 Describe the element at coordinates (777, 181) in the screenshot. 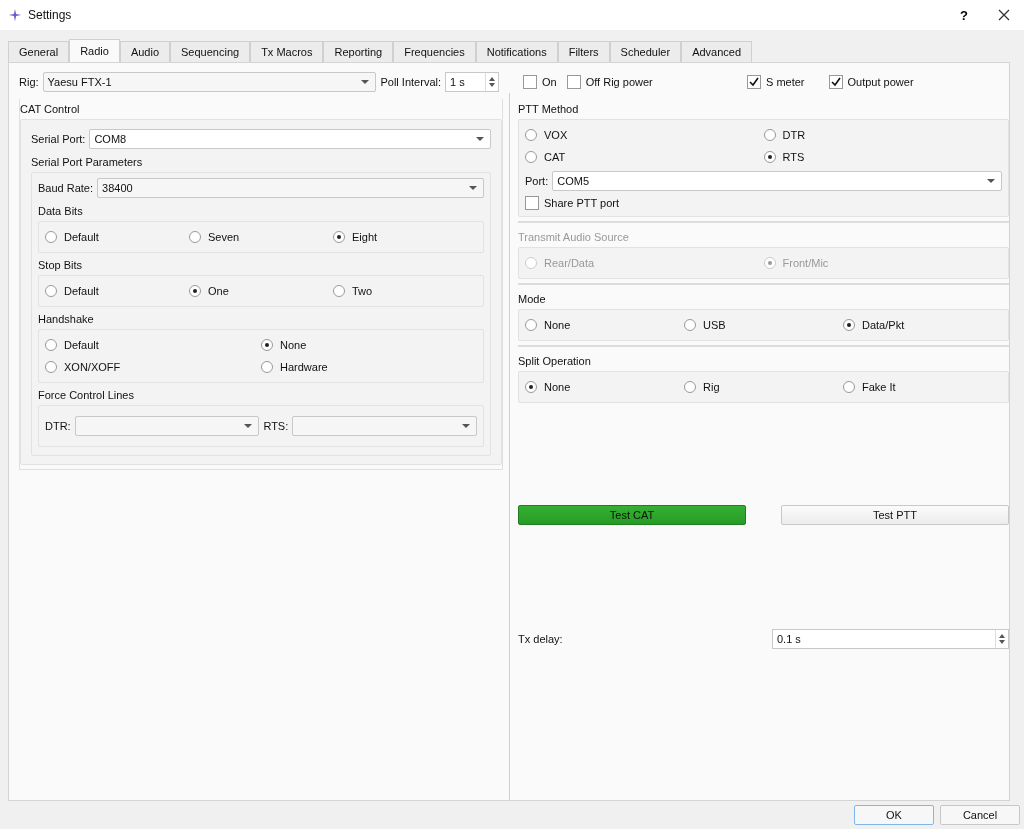

I see `port-dropdown: COM5` at that location.